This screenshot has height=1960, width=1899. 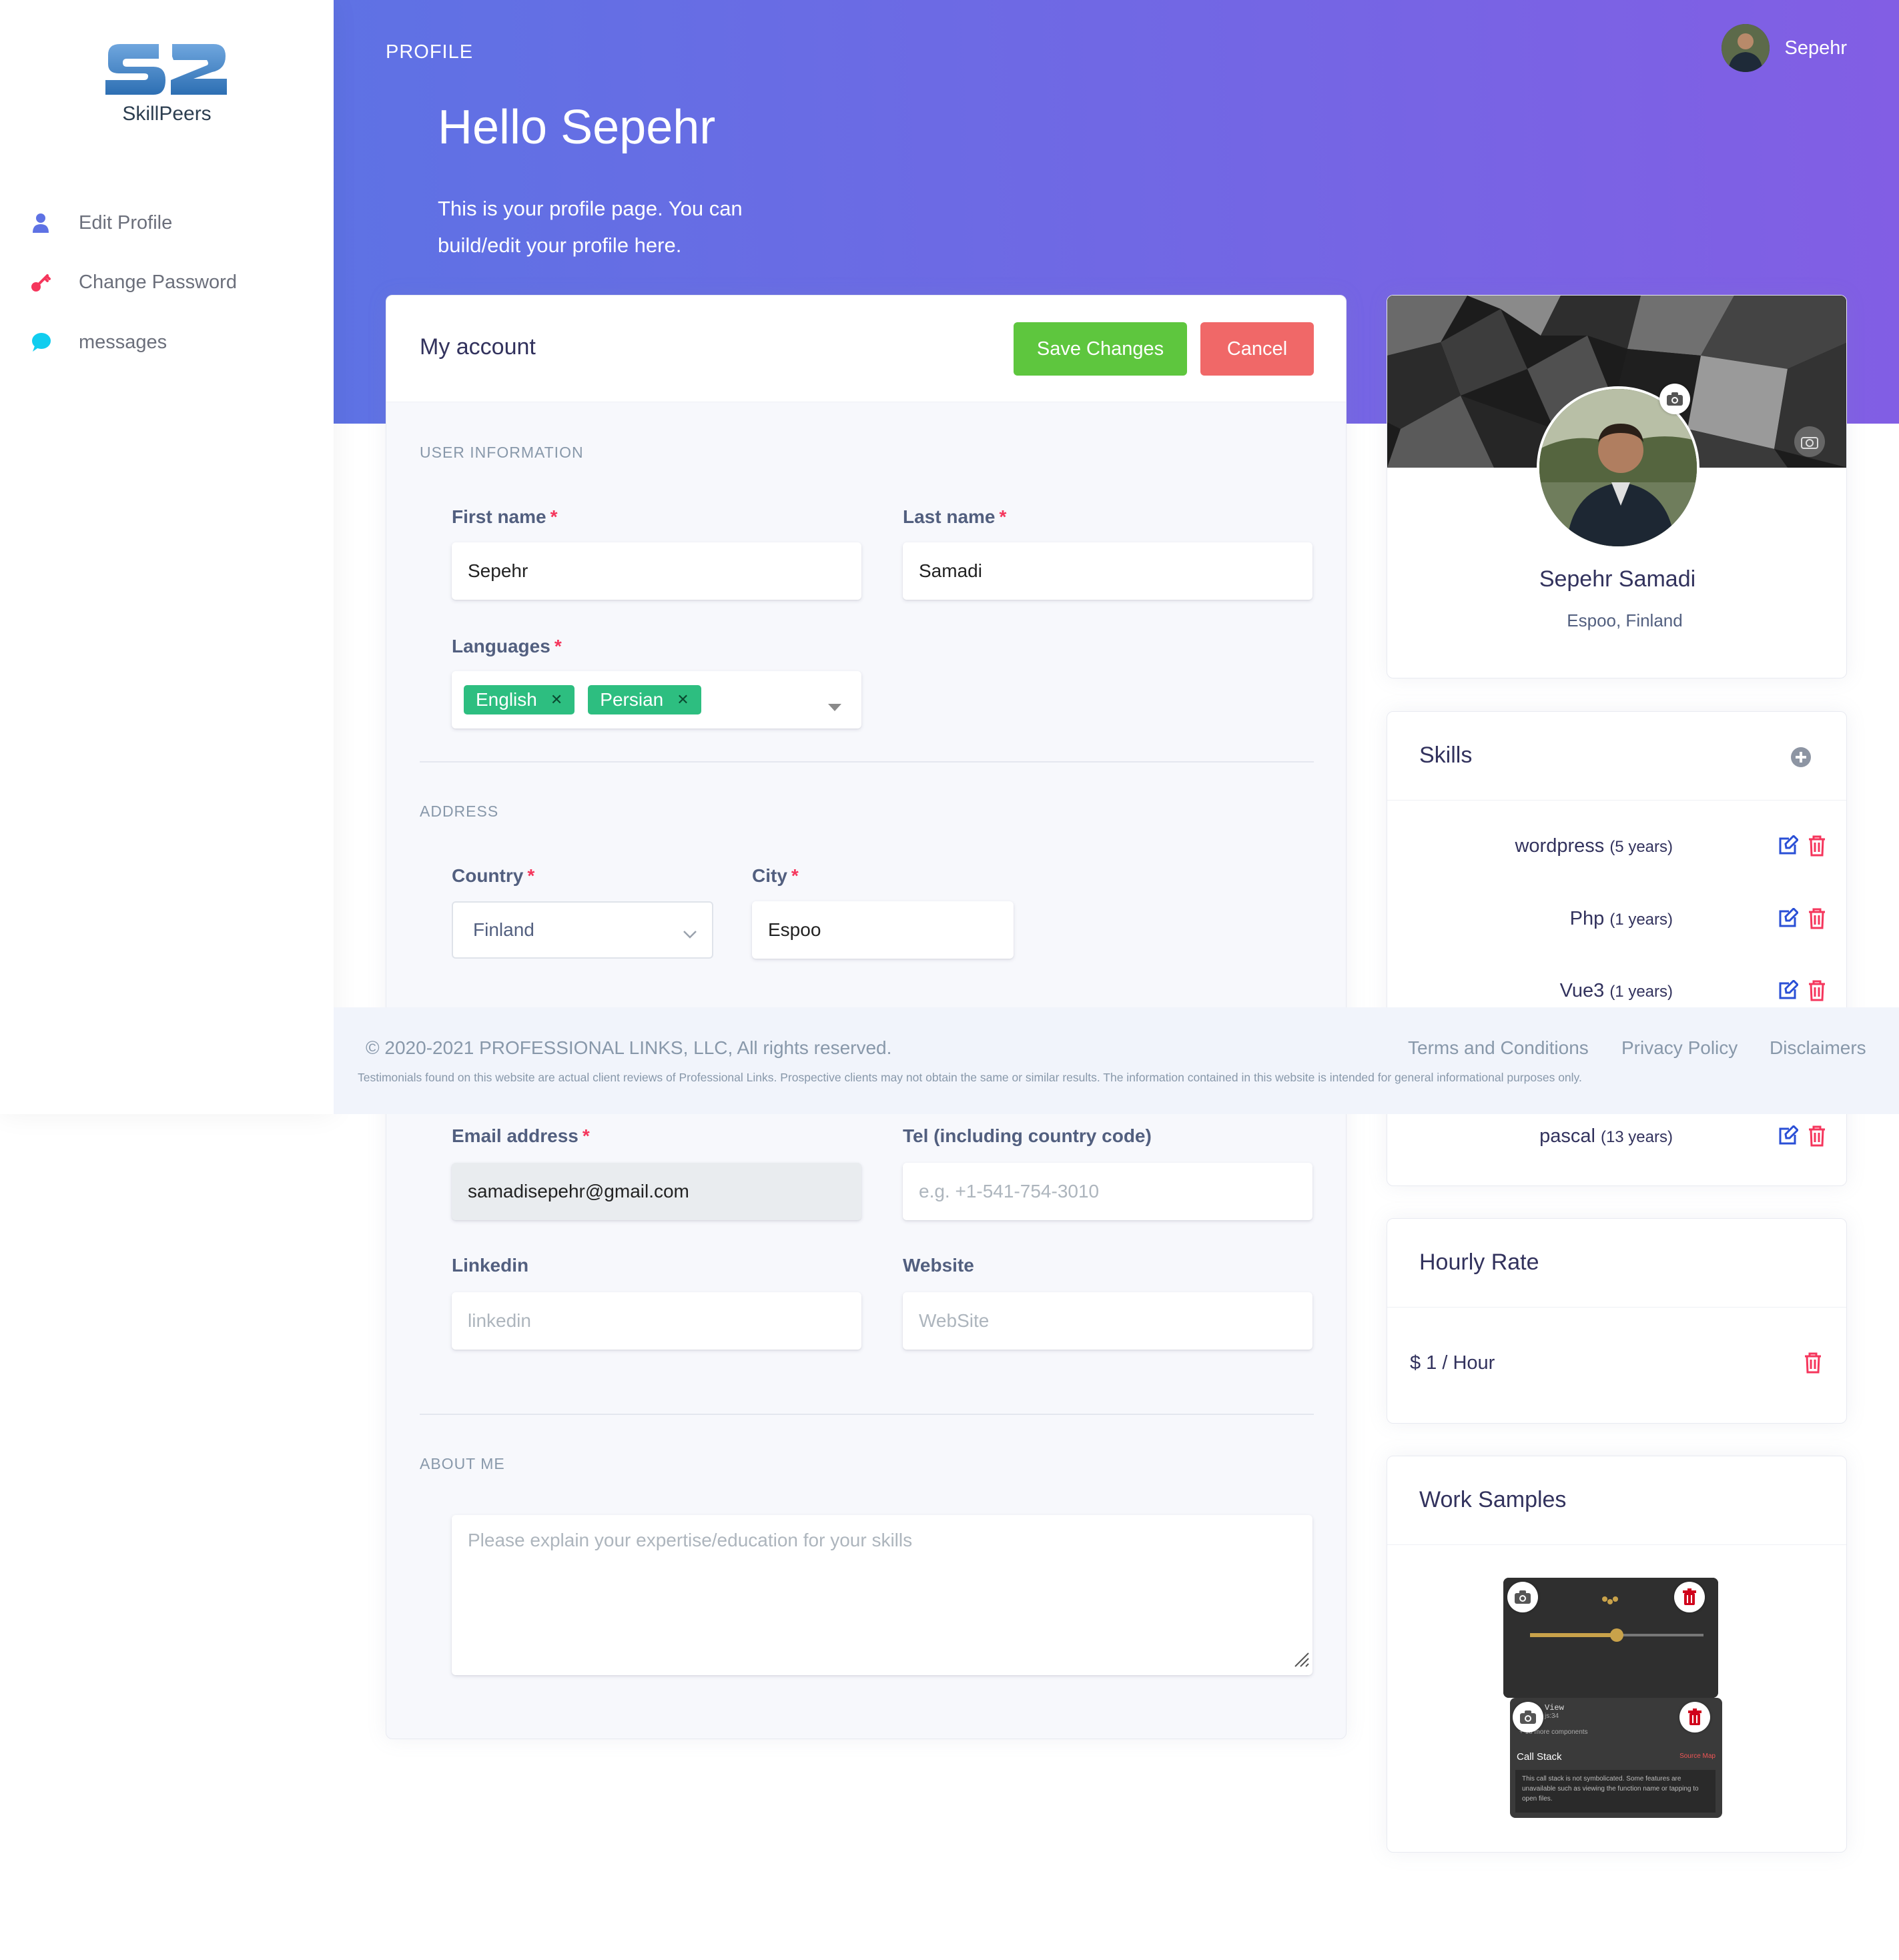 I want to click on card-header: Work Samples, so click(x=1617, y=1500).